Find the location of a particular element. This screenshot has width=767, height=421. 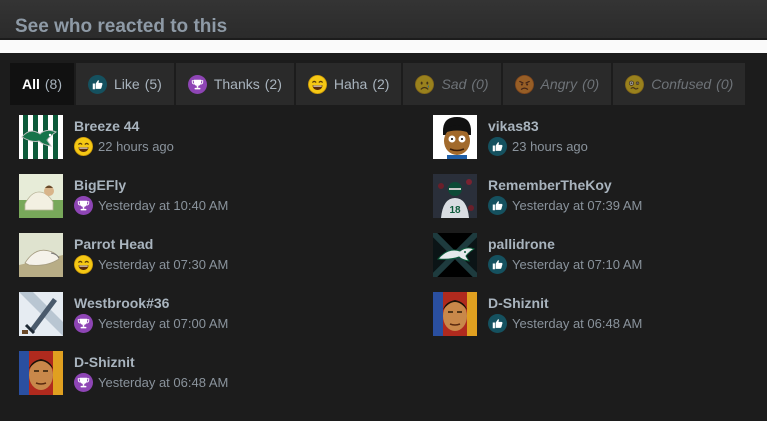

tab-label: Angry is located at coordinates (559, 84).